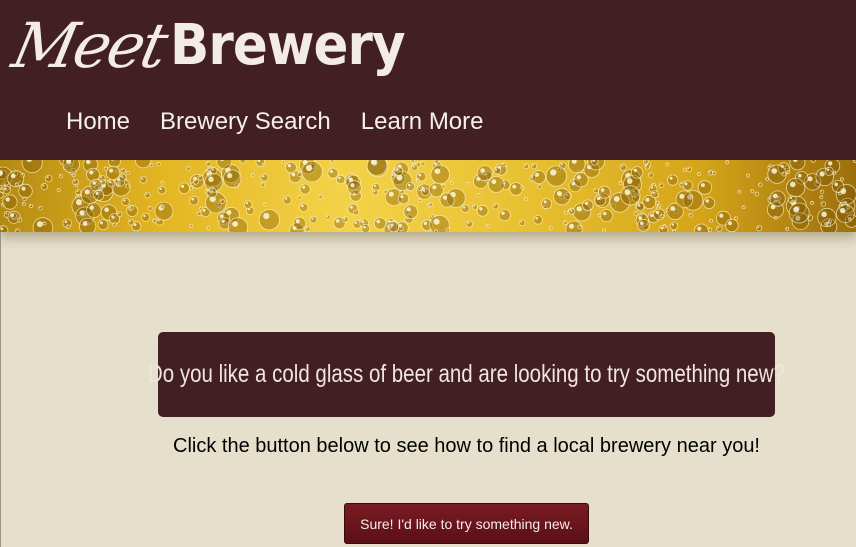 The image size is (856, 547). What do you see at coordinates (466, 523) in the screenshot?
I see `try-something-new-button: Sure! I'd like to try something new.` at bounding box center [466, 523].